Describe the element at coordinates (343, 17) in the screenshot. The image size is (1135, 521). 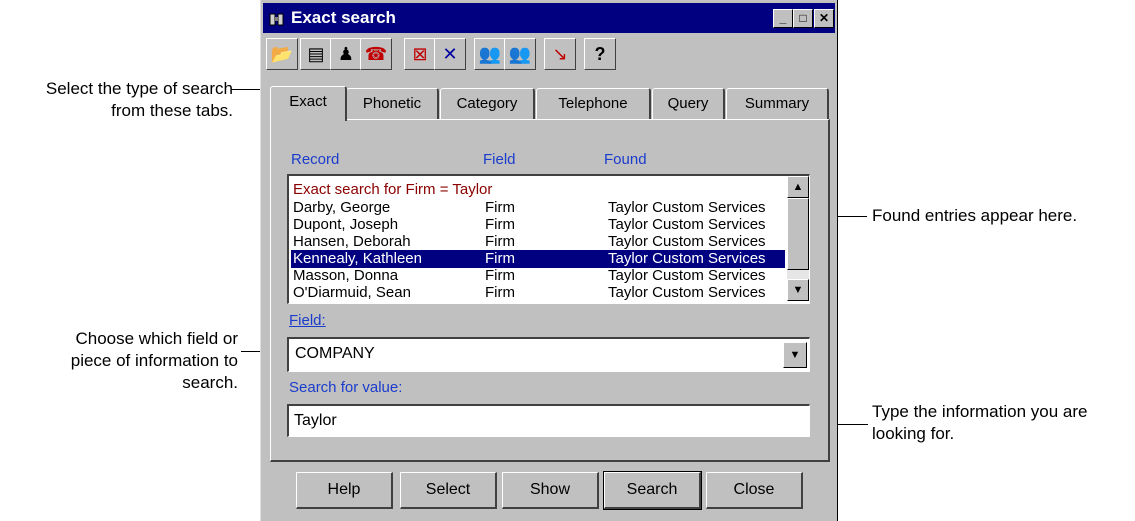
I see `window-title: Exact search` at that location.